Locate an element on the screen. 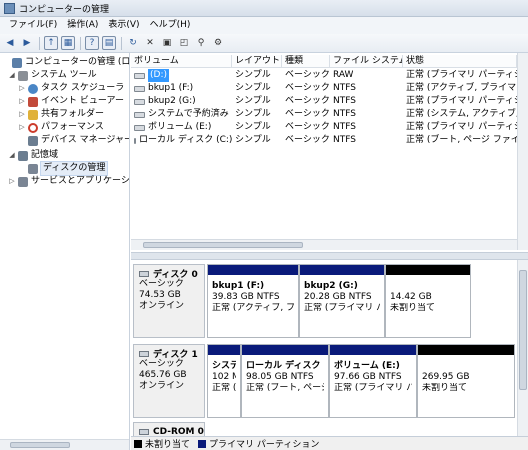 This screenshot has width=528, height=450. menu-action: 操作(A) is located at coordinates (82, 25).